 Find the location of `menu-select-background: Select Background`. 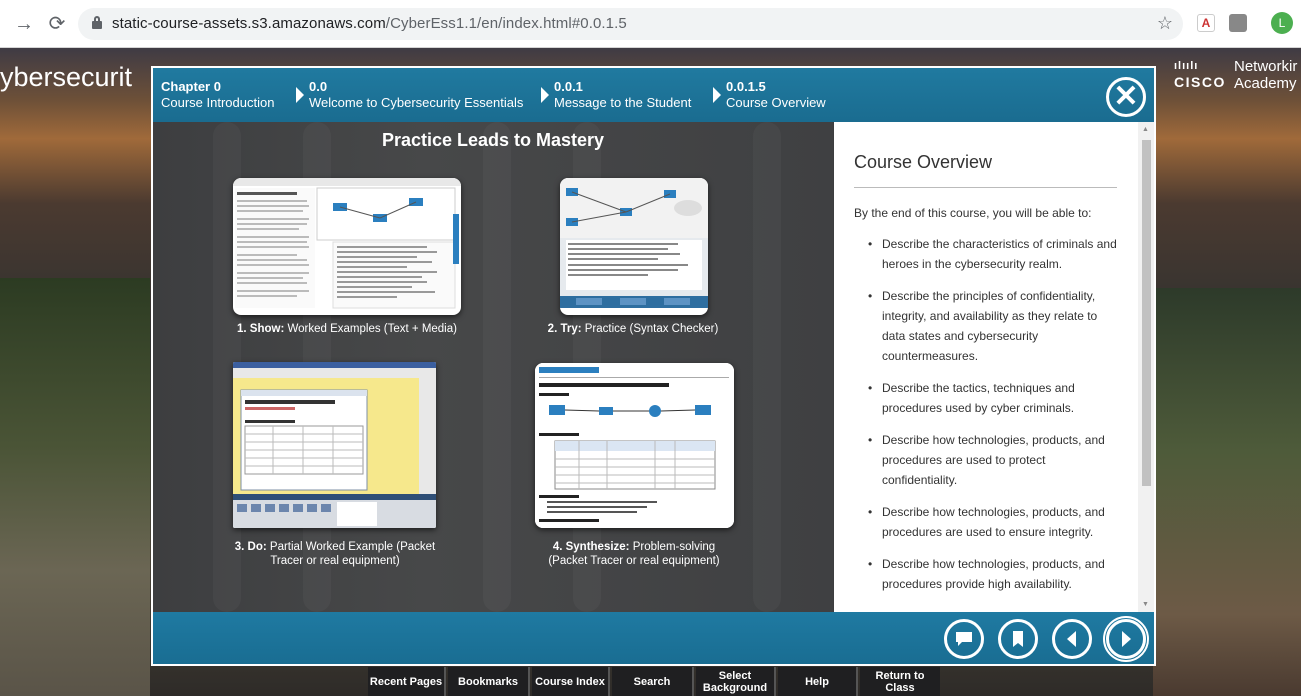

menu-select-background: Select Background is located at coordinates (736, 681).